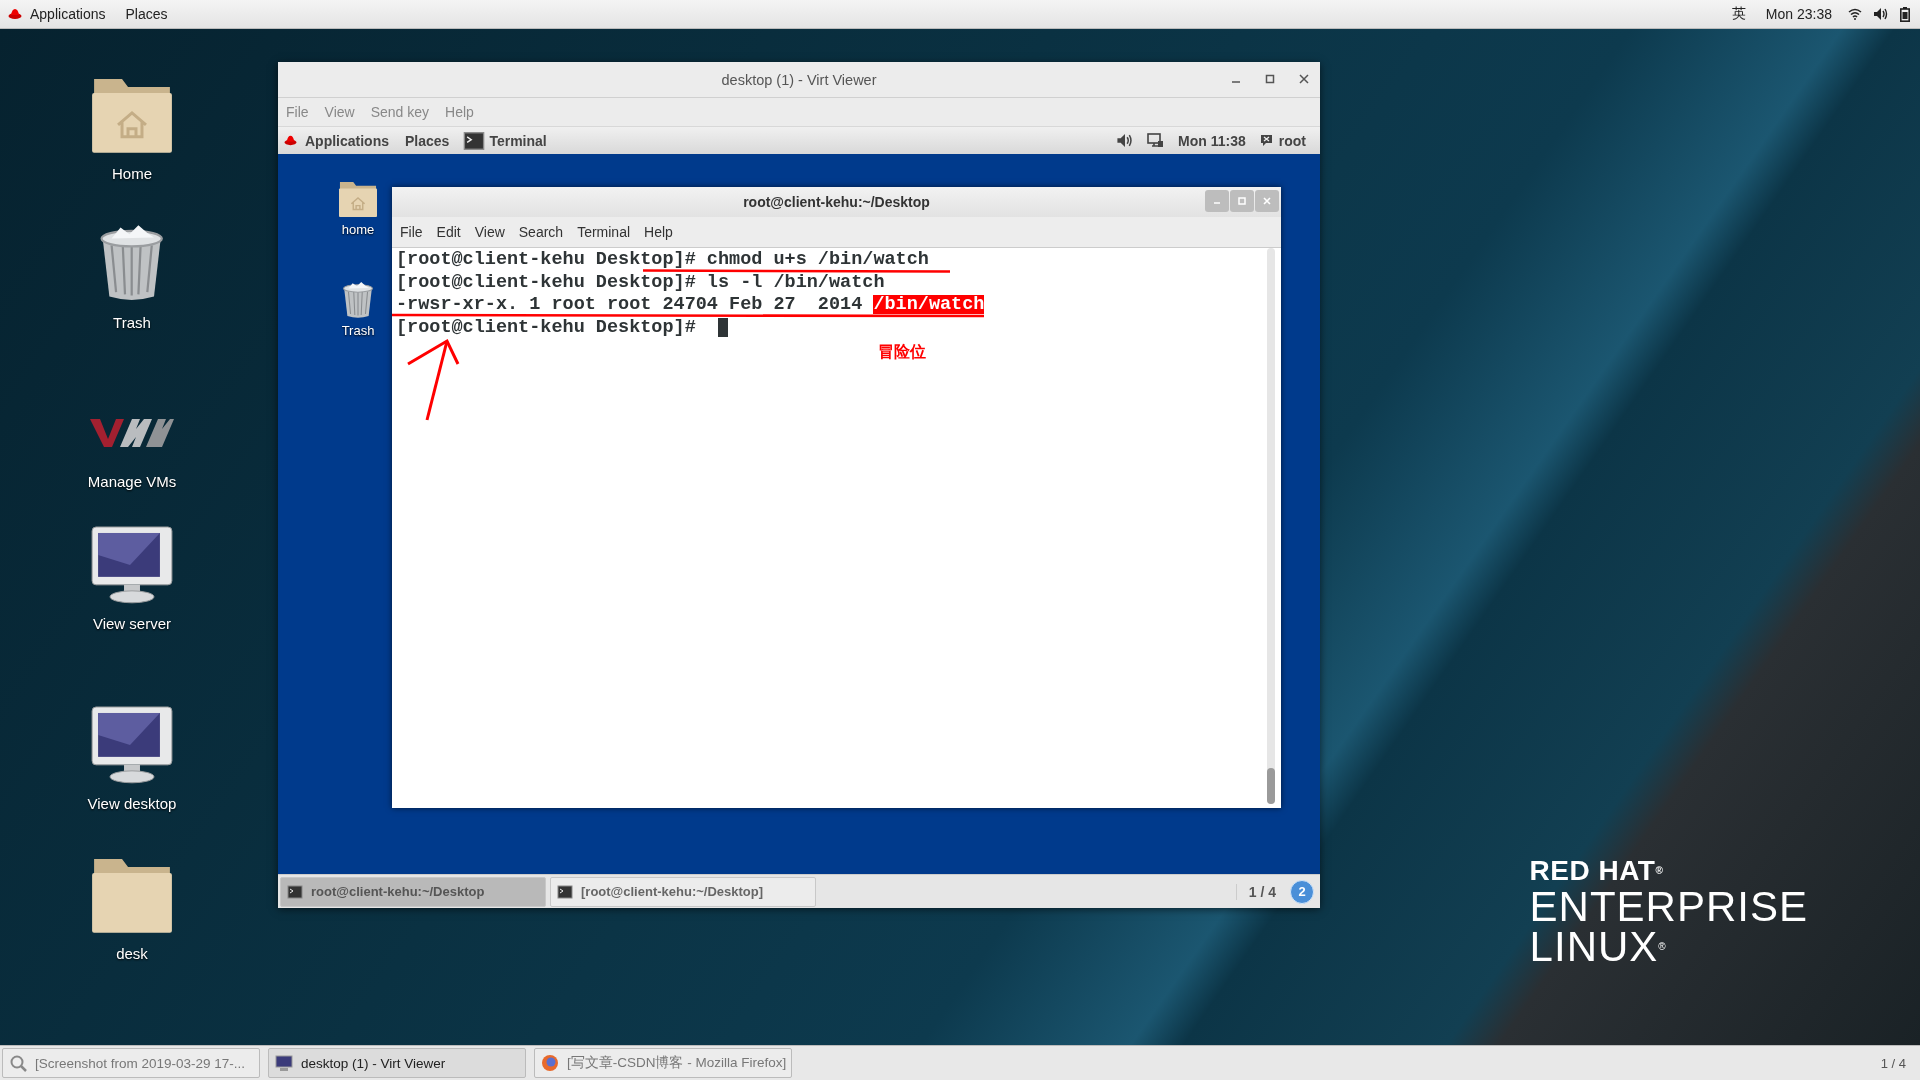 This screenshot has height=1080, width=1920. Describe the element at coordinates (411, 232) in the screenshot. I see `menu-item: File` at that location.